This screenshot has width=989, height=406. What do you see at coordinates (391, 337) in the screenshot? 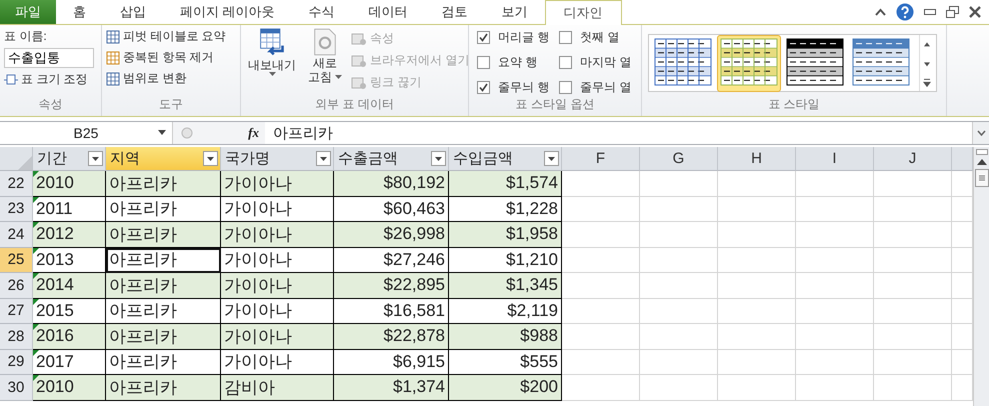
I see `table-cell: $22,878` at bounding box center [391, 337].